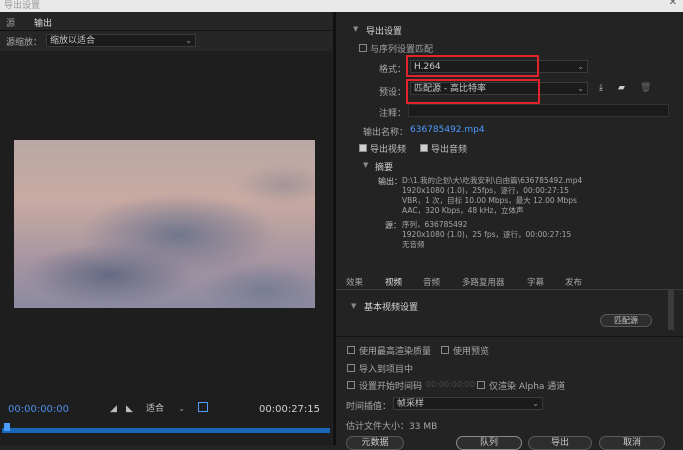  What do you see at coordinates (351, 350) in the screenshot?
I see `max-render-quality-checkbox` at bounding box center [351, 350].